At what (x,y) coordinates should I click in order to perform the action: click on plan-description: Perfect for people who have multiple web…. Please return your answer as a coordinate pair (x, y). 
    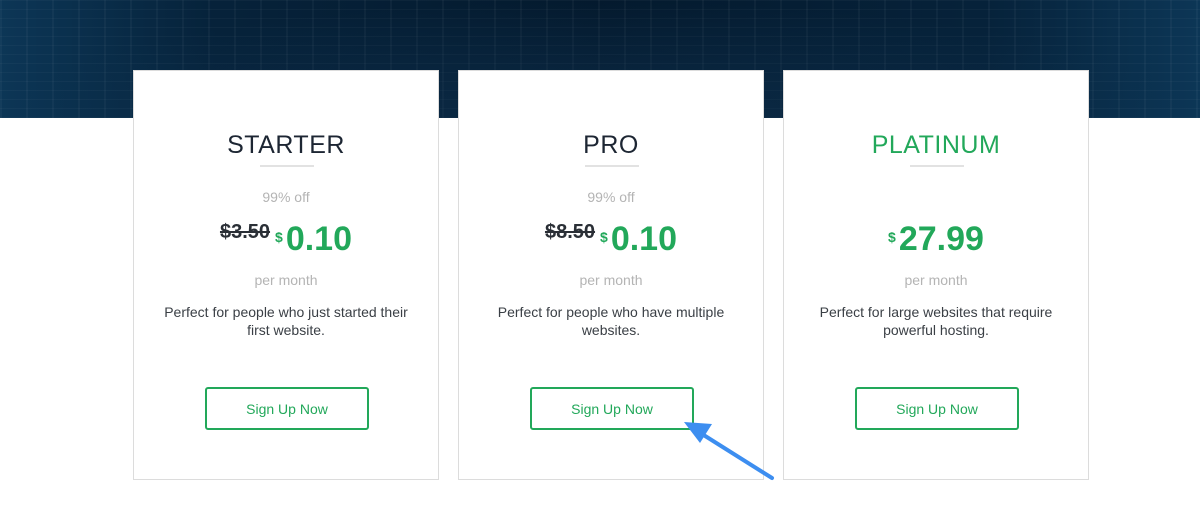
    Looking at the image, I should click on (611, 321).